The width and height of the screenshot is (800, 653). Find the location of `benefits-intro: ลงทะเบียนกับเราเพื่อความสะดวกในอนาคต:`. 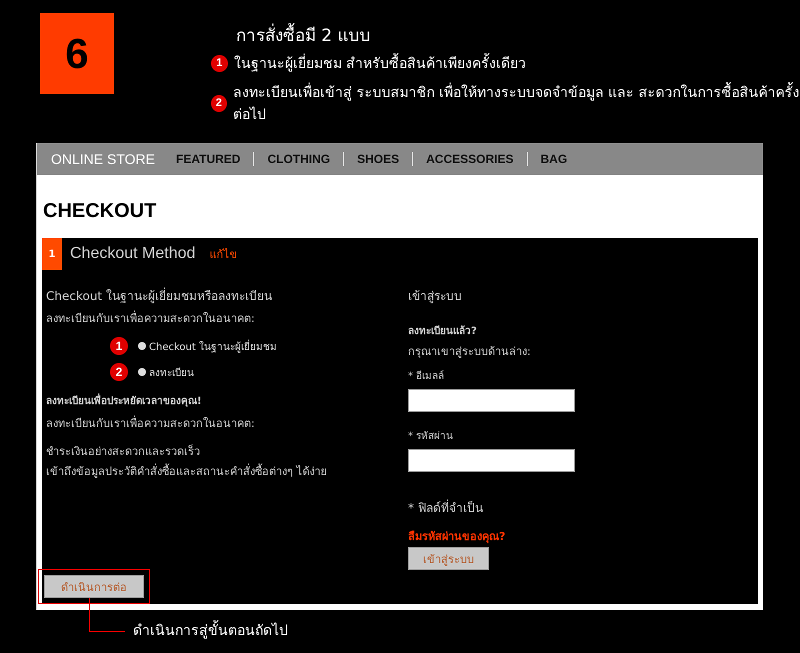

benefits-intro: ลงทะเบียนกับเราเพื่อความสะดวกในอนาคต: is located at coordinates (151, 423).